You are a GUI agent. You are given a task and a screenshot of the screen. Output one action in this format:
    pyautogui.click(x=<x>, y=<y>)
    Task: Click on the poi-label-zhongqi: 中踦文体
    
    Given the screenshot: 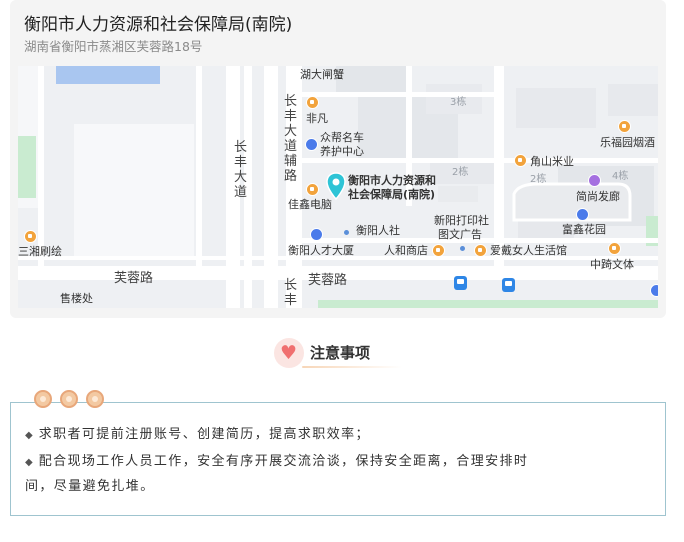 What is the action you would take?
    pyautogui.click(x=612, y=264)
    